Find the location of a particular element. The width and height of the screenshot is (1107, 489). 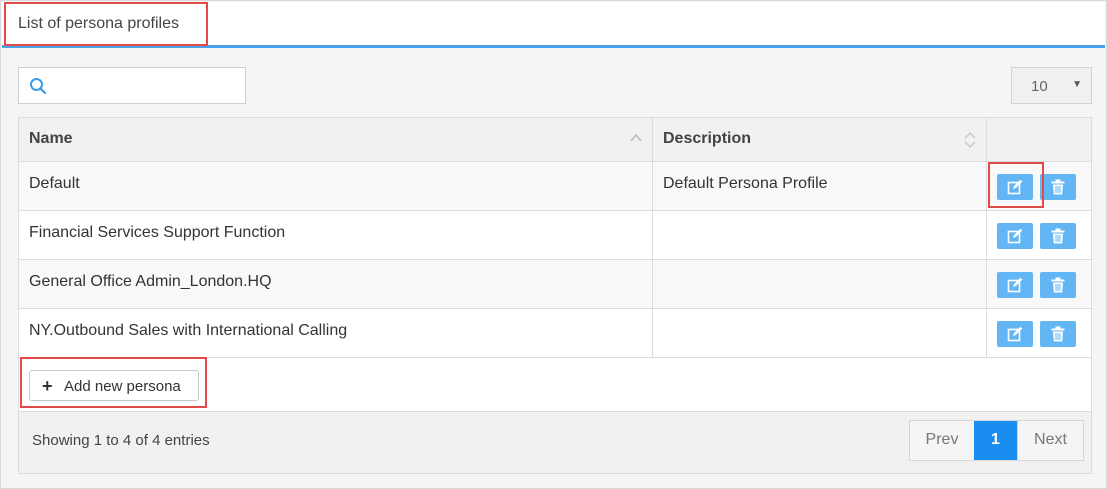

add-new-persona-button: + Add new persona is located at coordinates (114, 385).